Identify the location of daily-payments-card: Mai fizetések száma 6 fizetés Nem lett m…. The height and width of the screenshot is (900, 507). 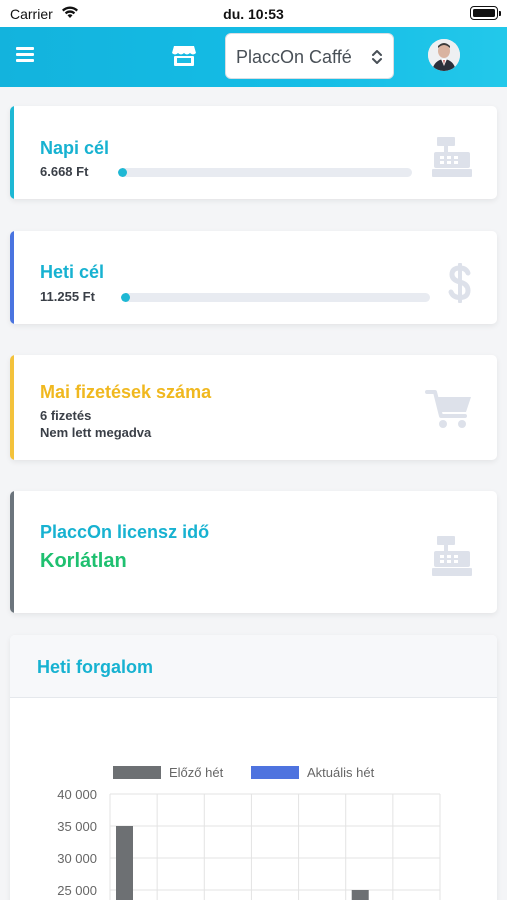
(253, 407).